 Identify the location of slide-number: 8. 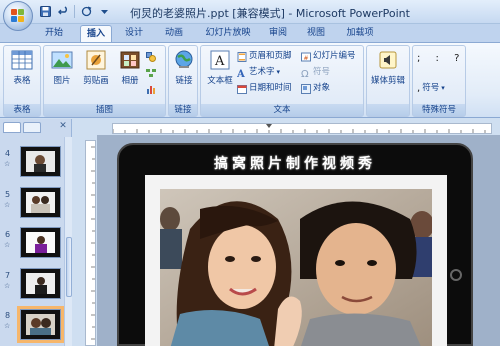
(8, 315).